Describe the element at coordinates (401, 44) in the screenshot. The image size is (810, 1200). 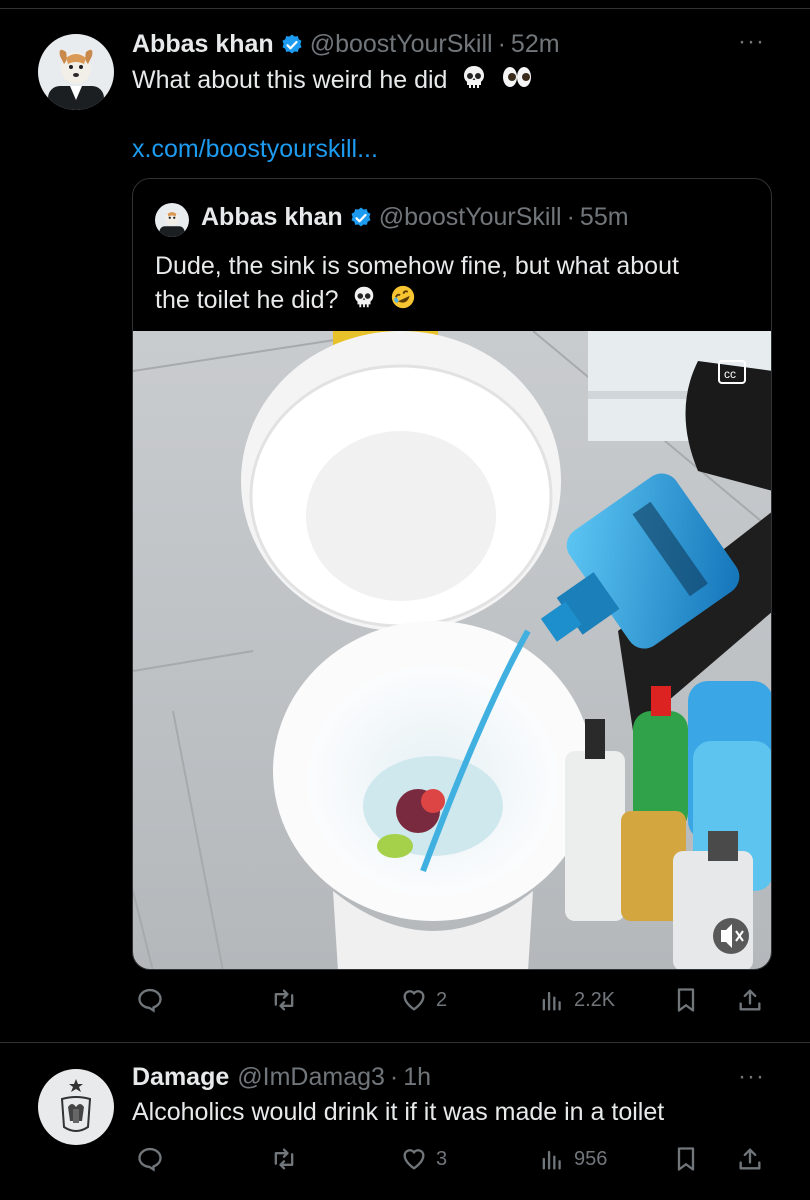
I see `author-handle: @boostYourSkill` at that location.